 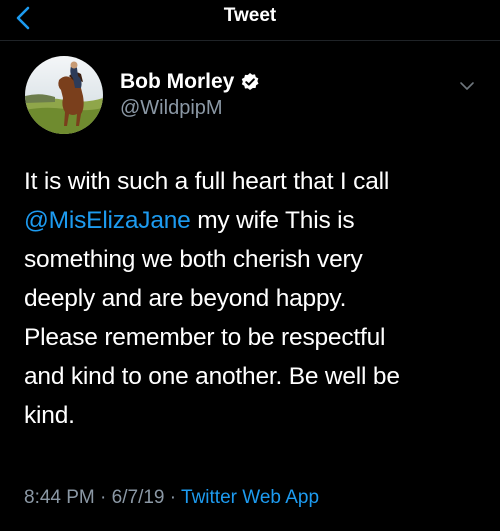 What do you see at coordinates (107, 220) in the screenshot?
I see `mention-link: @MisElizaJane` at bounding box center [107, 220].